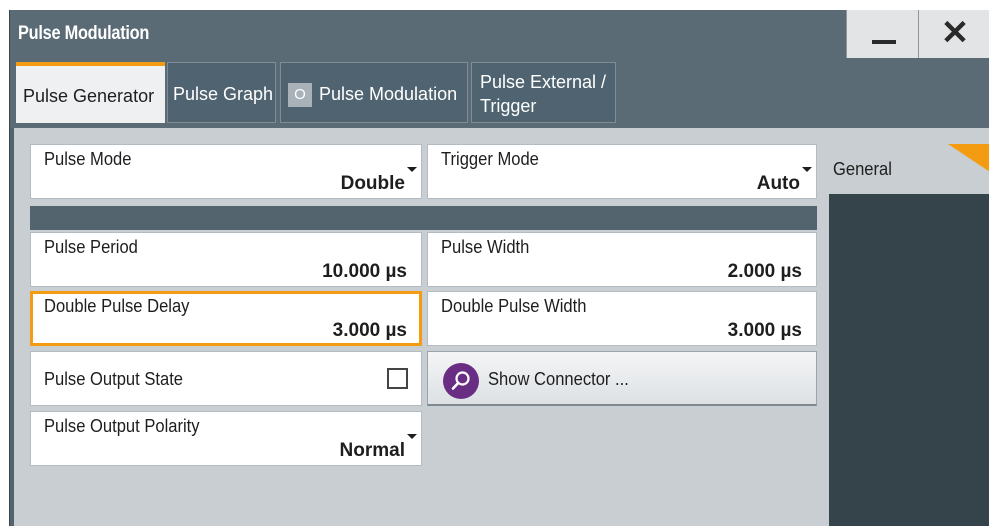  What do you see at coordinates (764, 271) in the screenshot?
I see `field-value: 2.000 µs` at bounding box center [764, 271].